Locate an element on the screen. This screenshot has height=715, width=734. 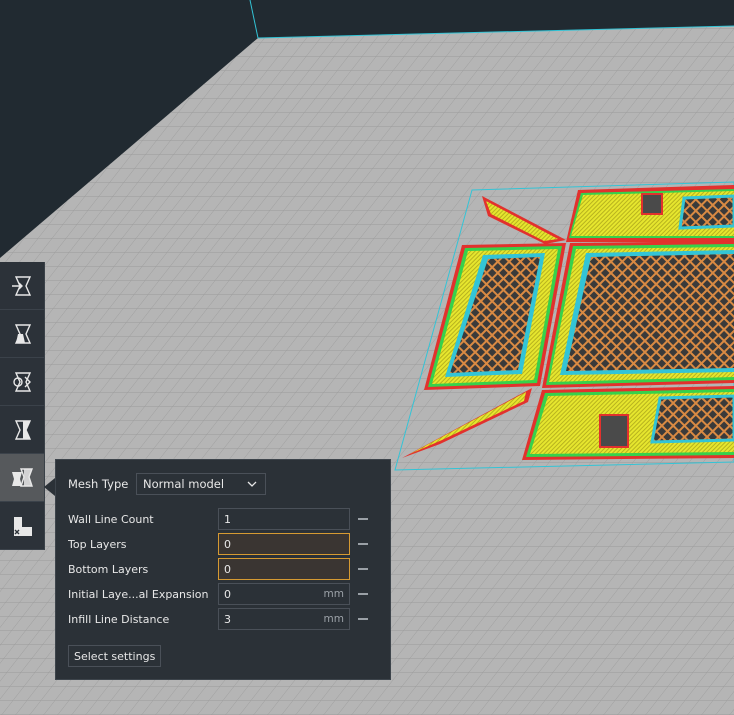
setting-row-infill-line-distance: Infill Line Distance 3 mm is located at coordinates (224, 619).